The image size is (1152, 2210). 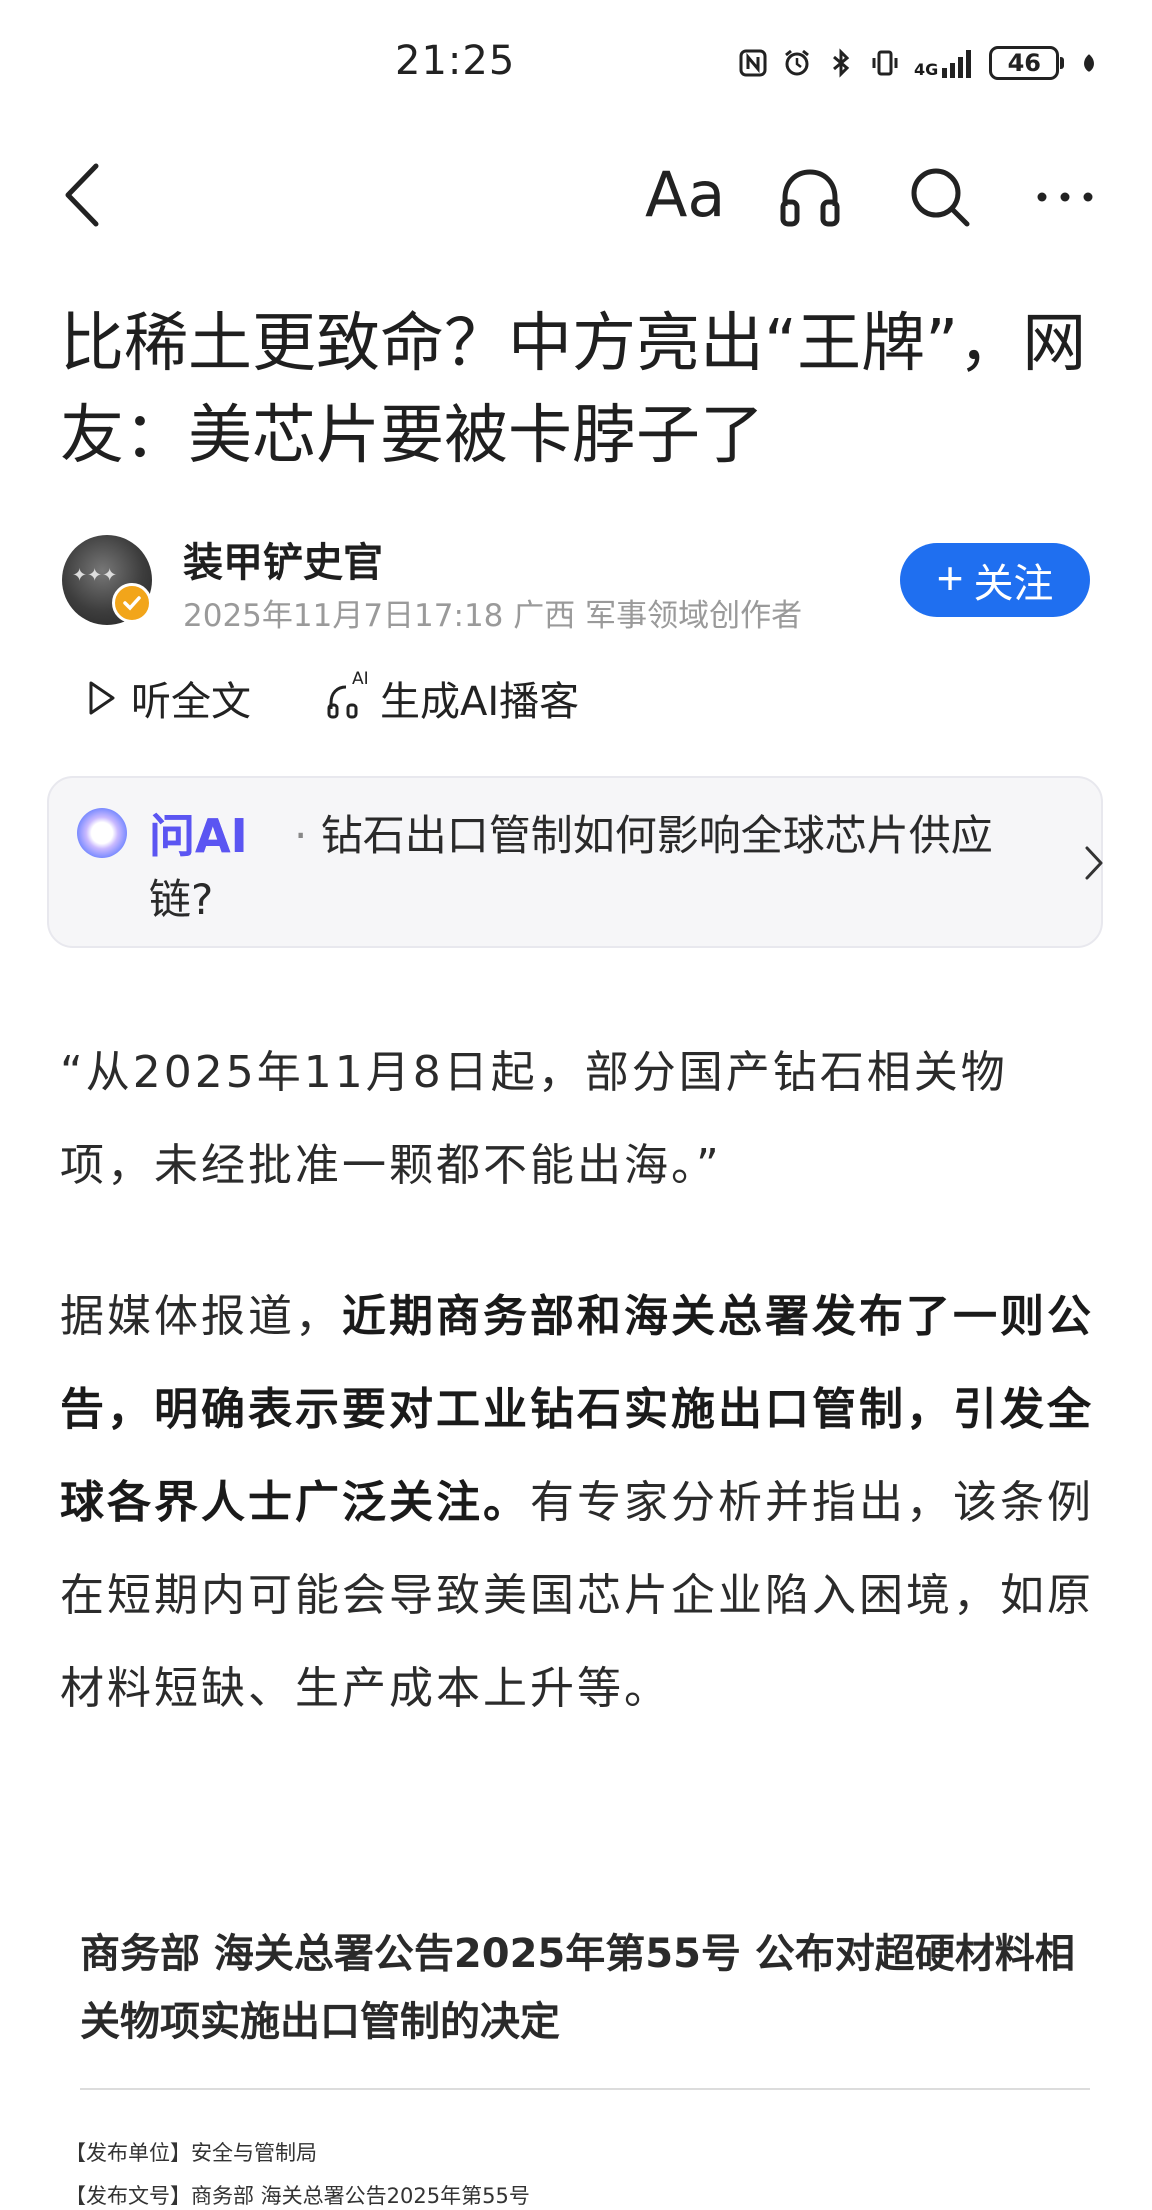 I want to click on ask-ai-question: · 钻石出口管制如何影响全球芯片供应链?, so click(x=599, y=868).